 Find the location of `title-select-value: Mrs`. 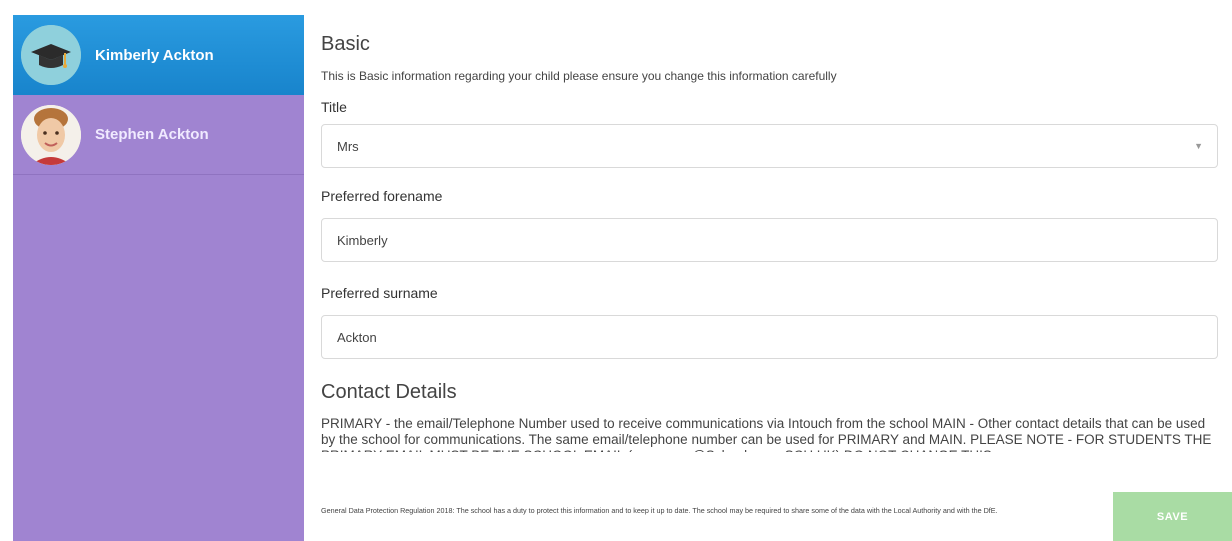

title-select-value: Mrs is located at coordinates (348, 146).